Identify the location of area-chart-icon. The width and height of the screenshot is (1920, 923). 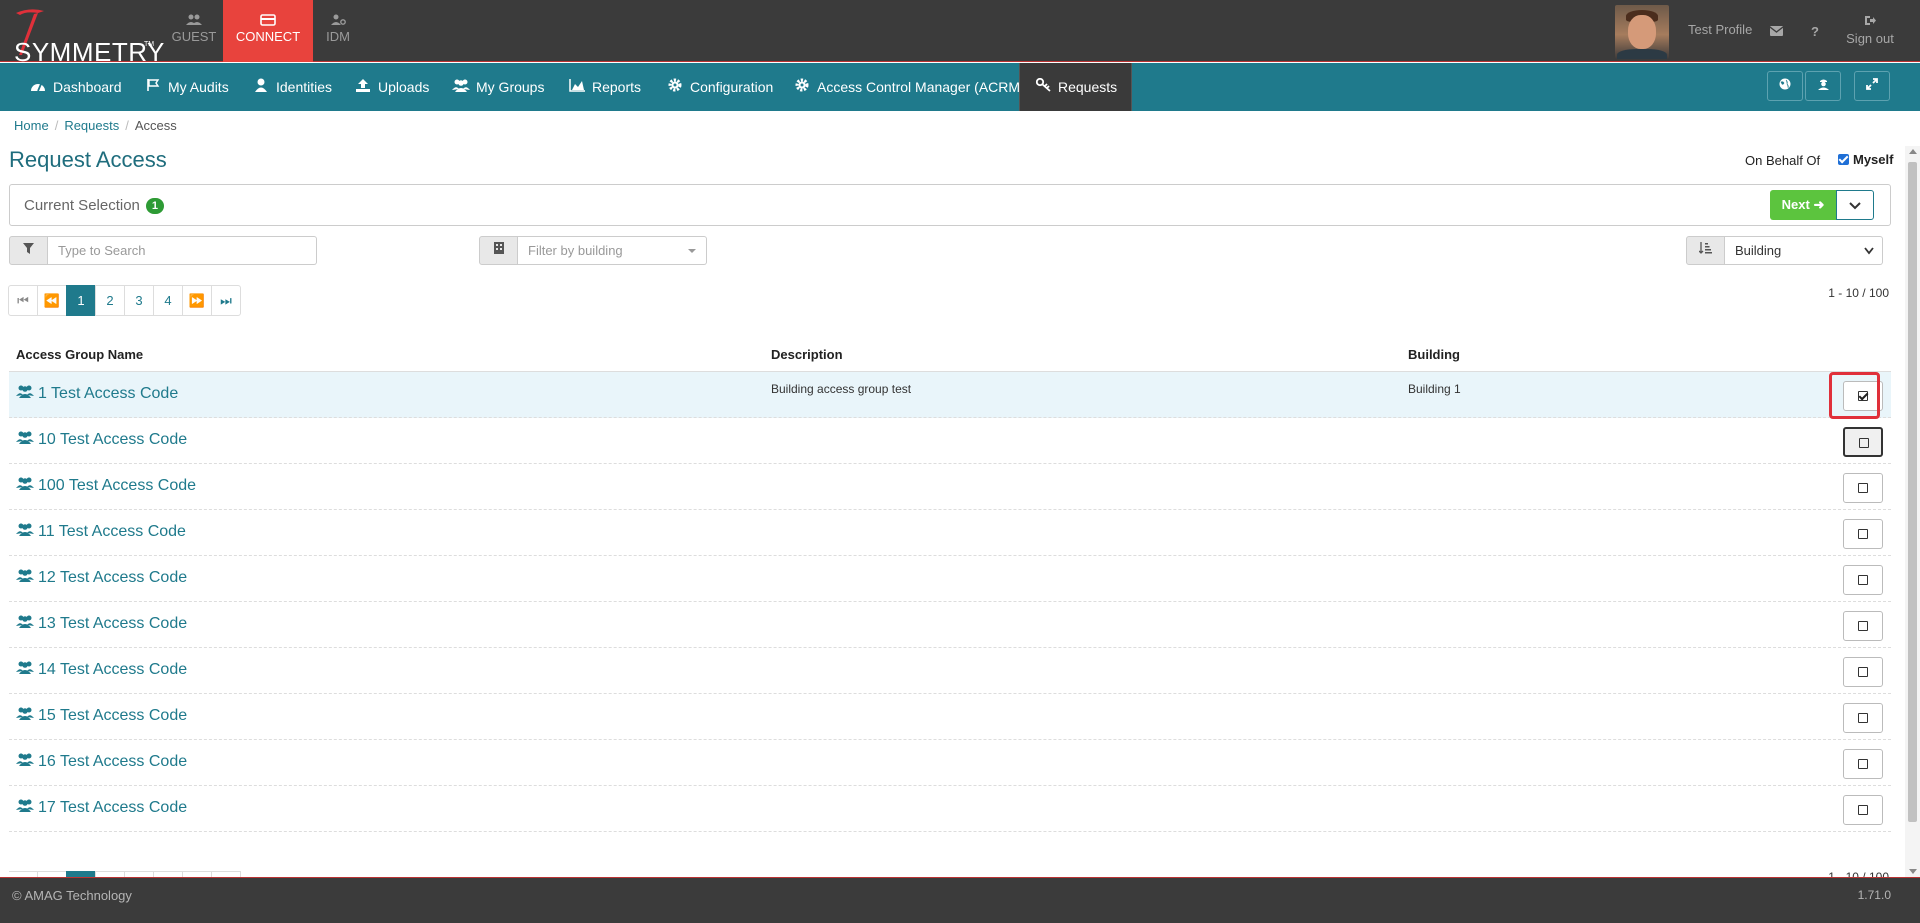
(577, 88).